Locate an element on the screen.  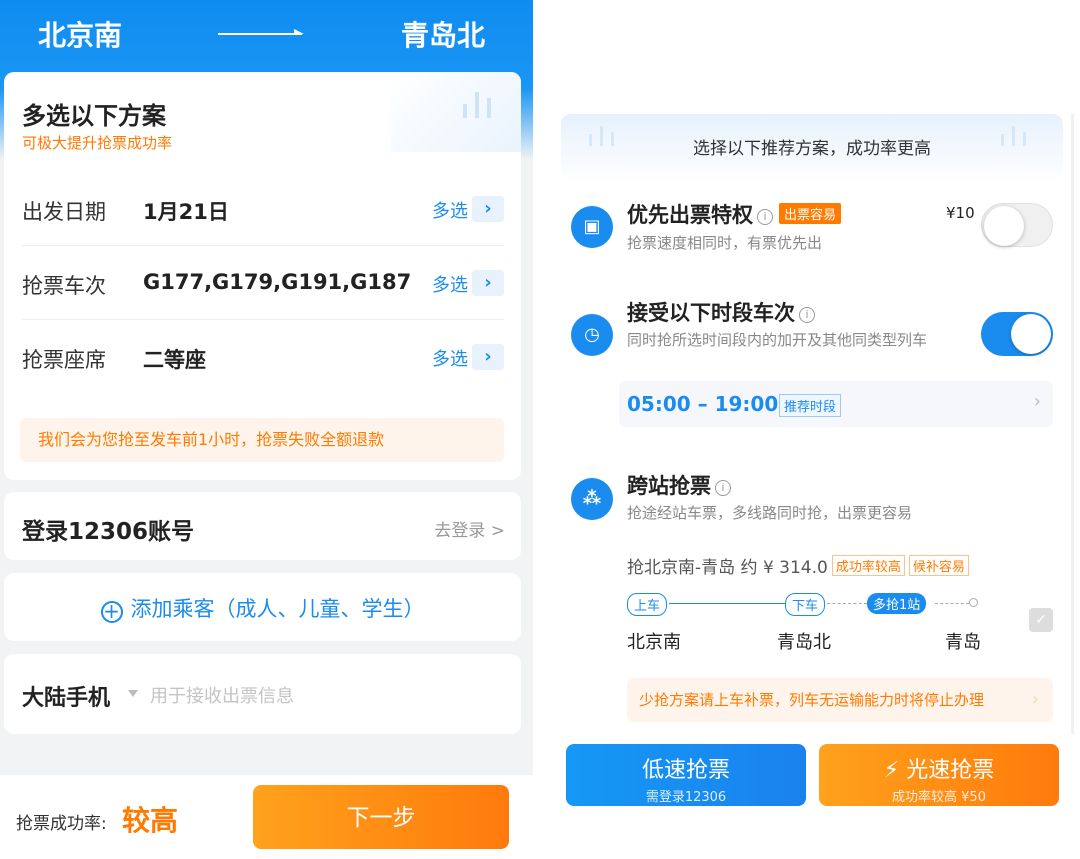
cross-option: 跨站抢票 i is located at coordinates (679, 485).